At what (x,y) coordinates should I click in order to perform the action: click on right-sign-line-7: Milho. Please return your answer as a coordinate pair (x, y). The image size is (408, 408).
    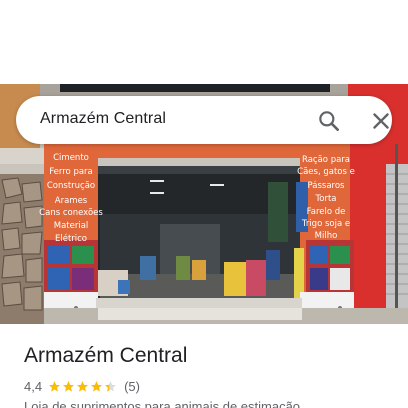
    Looking at the image, I should click on (326, 236).